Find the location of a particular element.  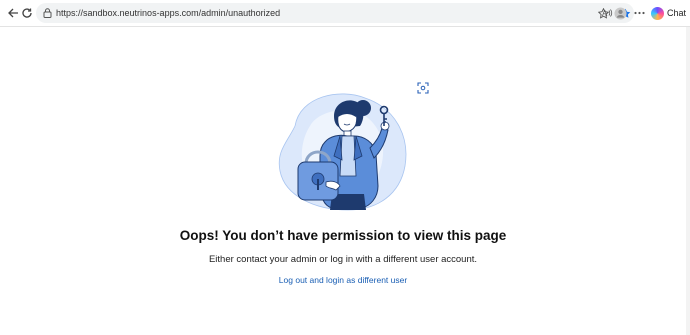

chat-label: Chat is located at coordinates (677, 13).